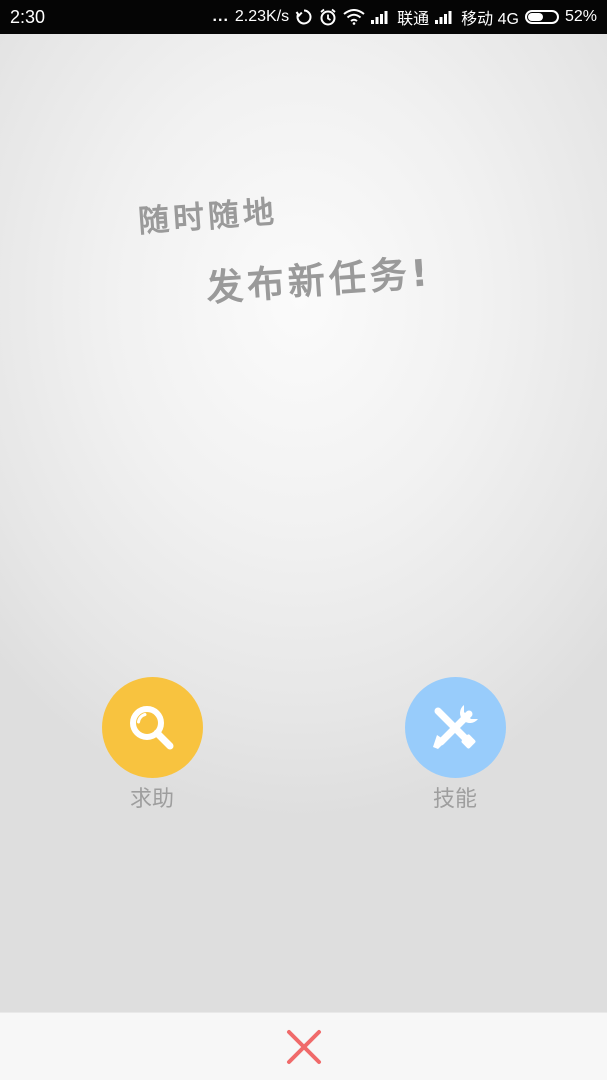 Image resolution: width=607 pixels, height=1080 pixels. Describe the element at coordinates (208, 217) in the screenshot. I see `slogan-line-1: 随时随地` at that location.